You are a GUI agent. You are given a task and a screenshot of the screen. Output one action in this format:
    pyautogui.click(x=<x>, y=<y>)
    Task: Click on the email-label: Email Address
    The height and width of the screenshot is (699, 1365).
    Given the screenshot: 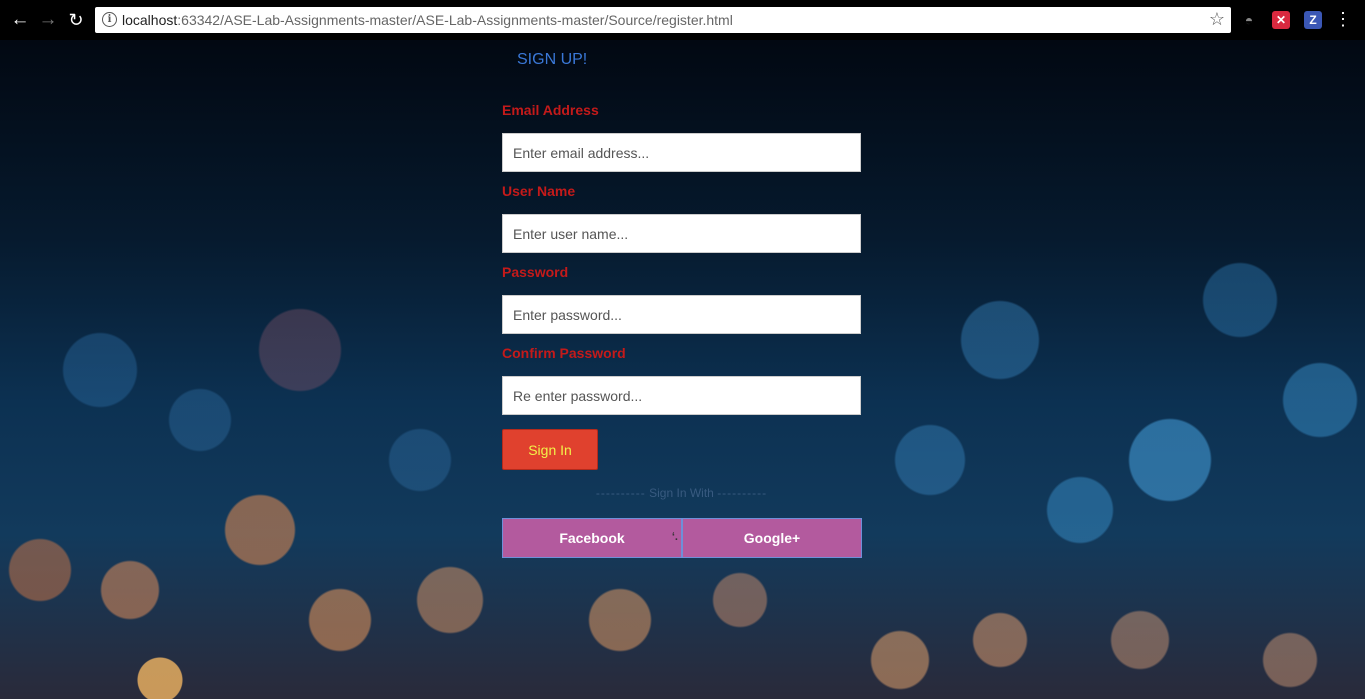 What is the action you would take?
    pyautogui.click(x=550, y=110)
    